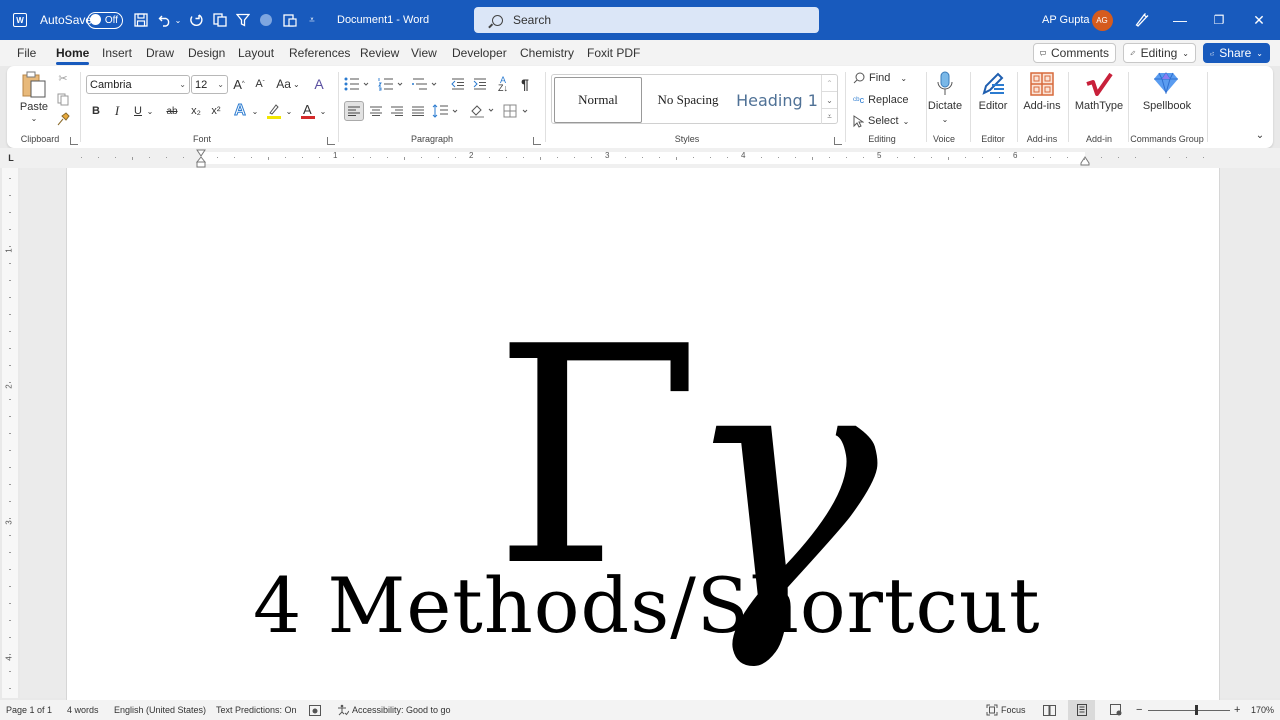 This screenshot has height=720, width=1280. What do you see at coordinates (392, 84) in the screenshot?
I see `numbering-button` at bounding box center [392, 84].